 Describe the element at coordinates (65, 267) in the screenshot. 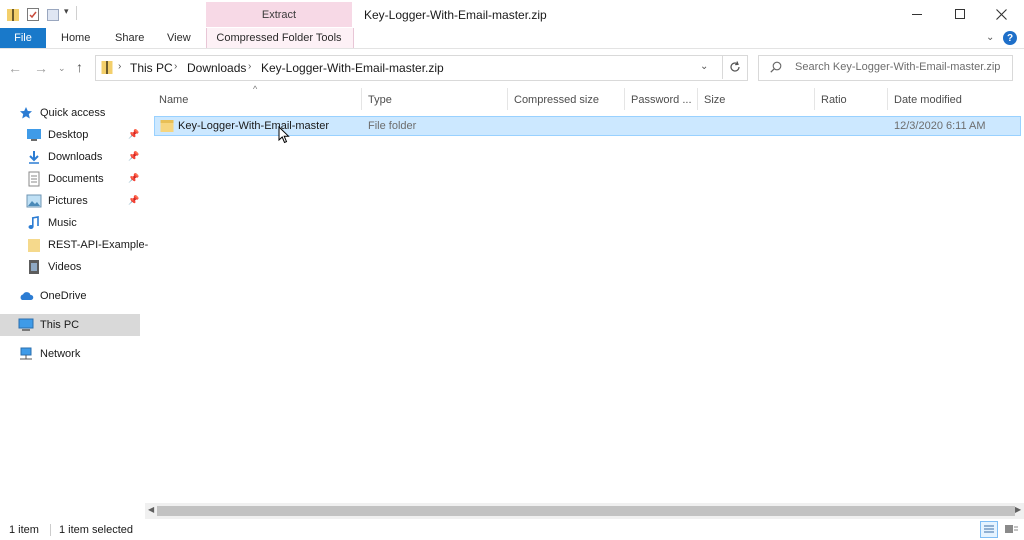

I see `sidebar-item-label: Videos` at that location.